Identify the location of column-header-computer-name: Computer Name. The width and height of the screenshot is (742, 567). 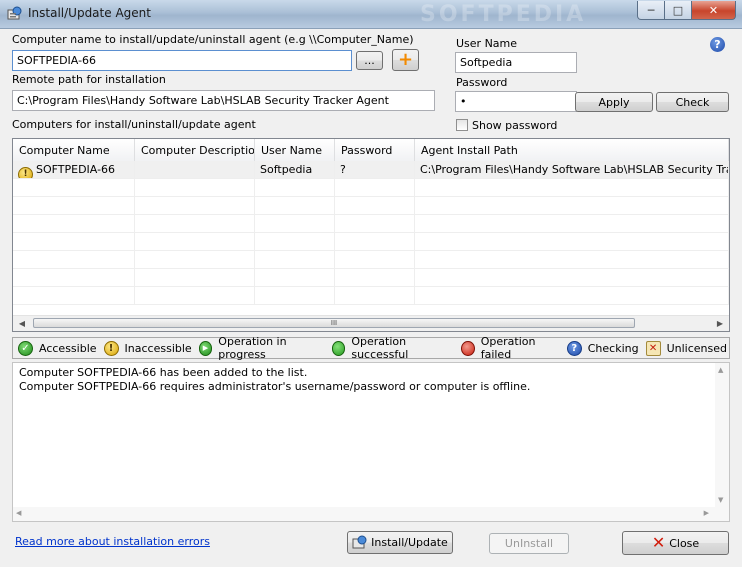
(74, 150).